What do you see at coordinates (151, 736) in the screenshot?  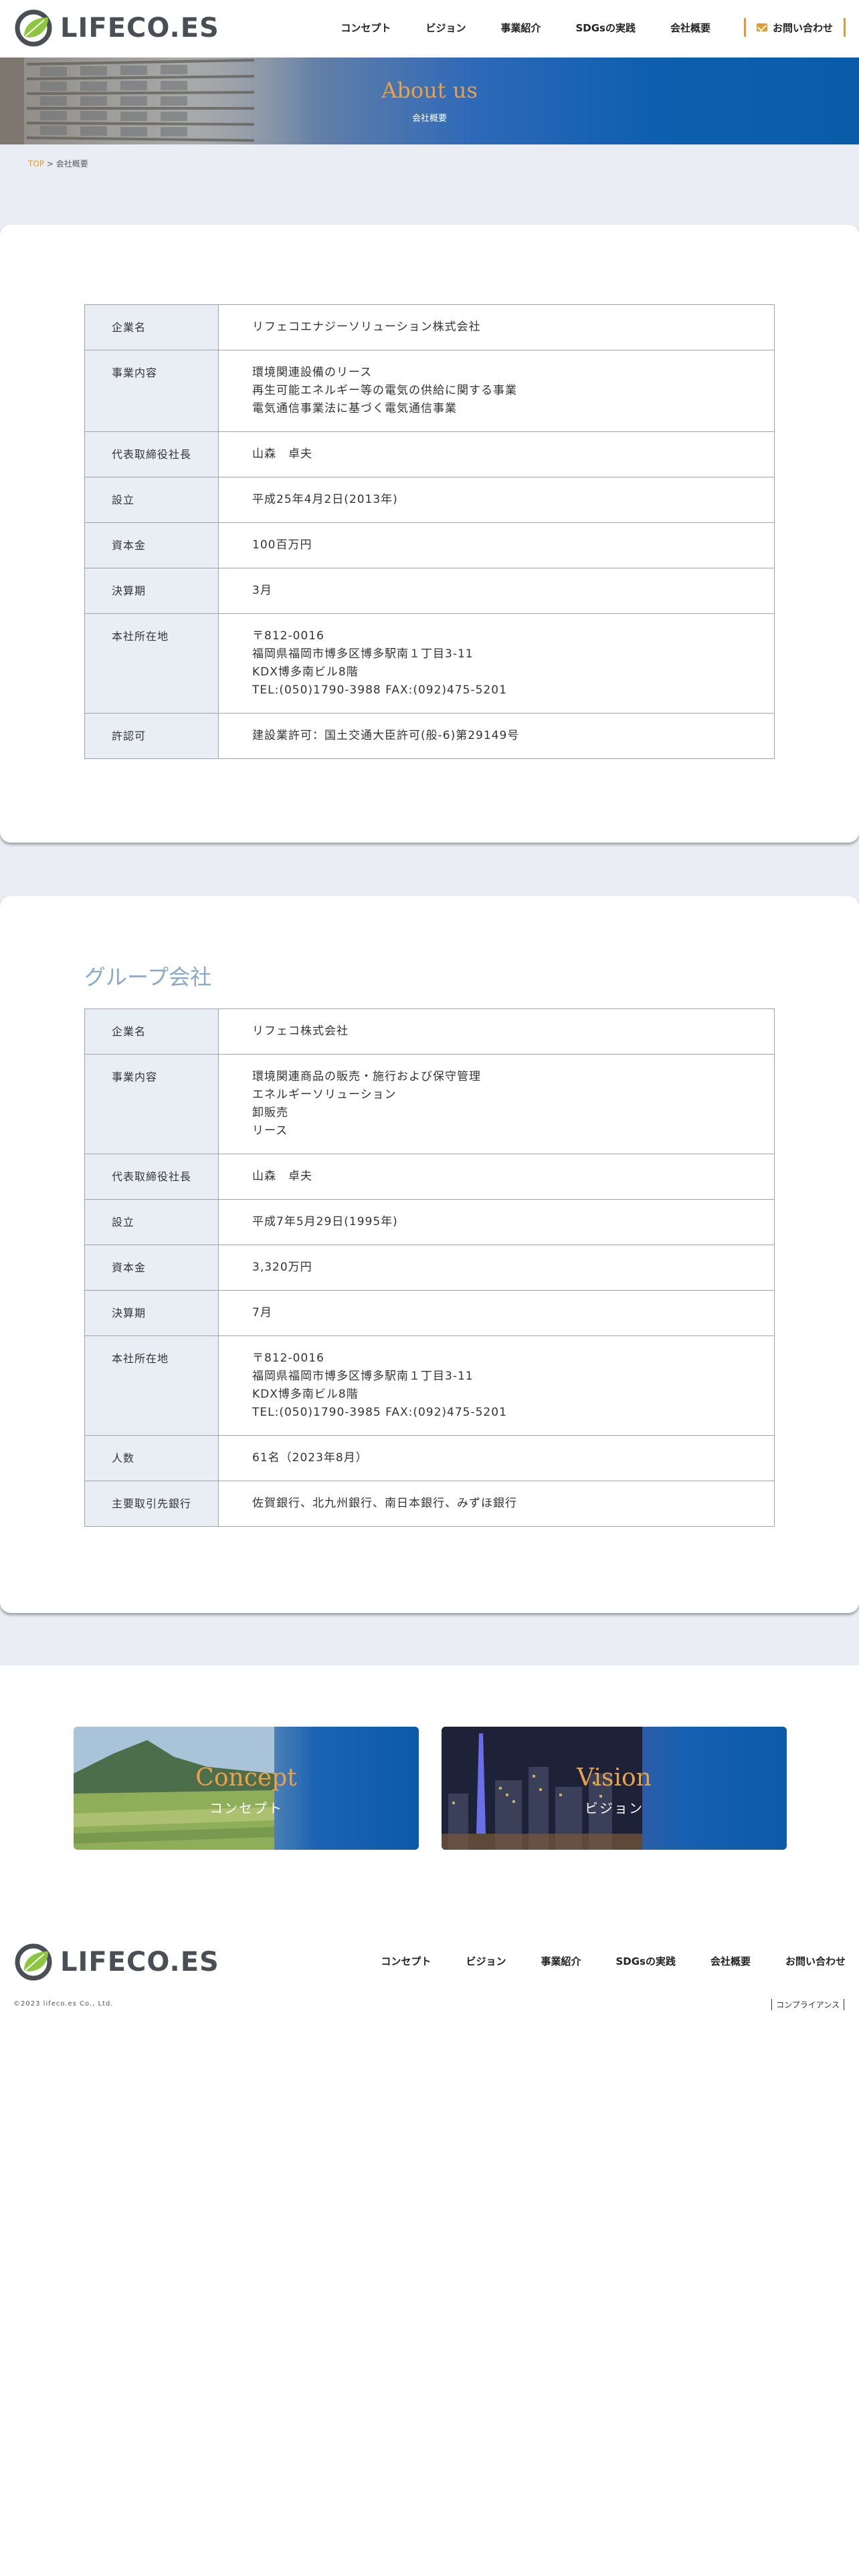 I see `row-label: 許認可` at bounding box center [151, 736].